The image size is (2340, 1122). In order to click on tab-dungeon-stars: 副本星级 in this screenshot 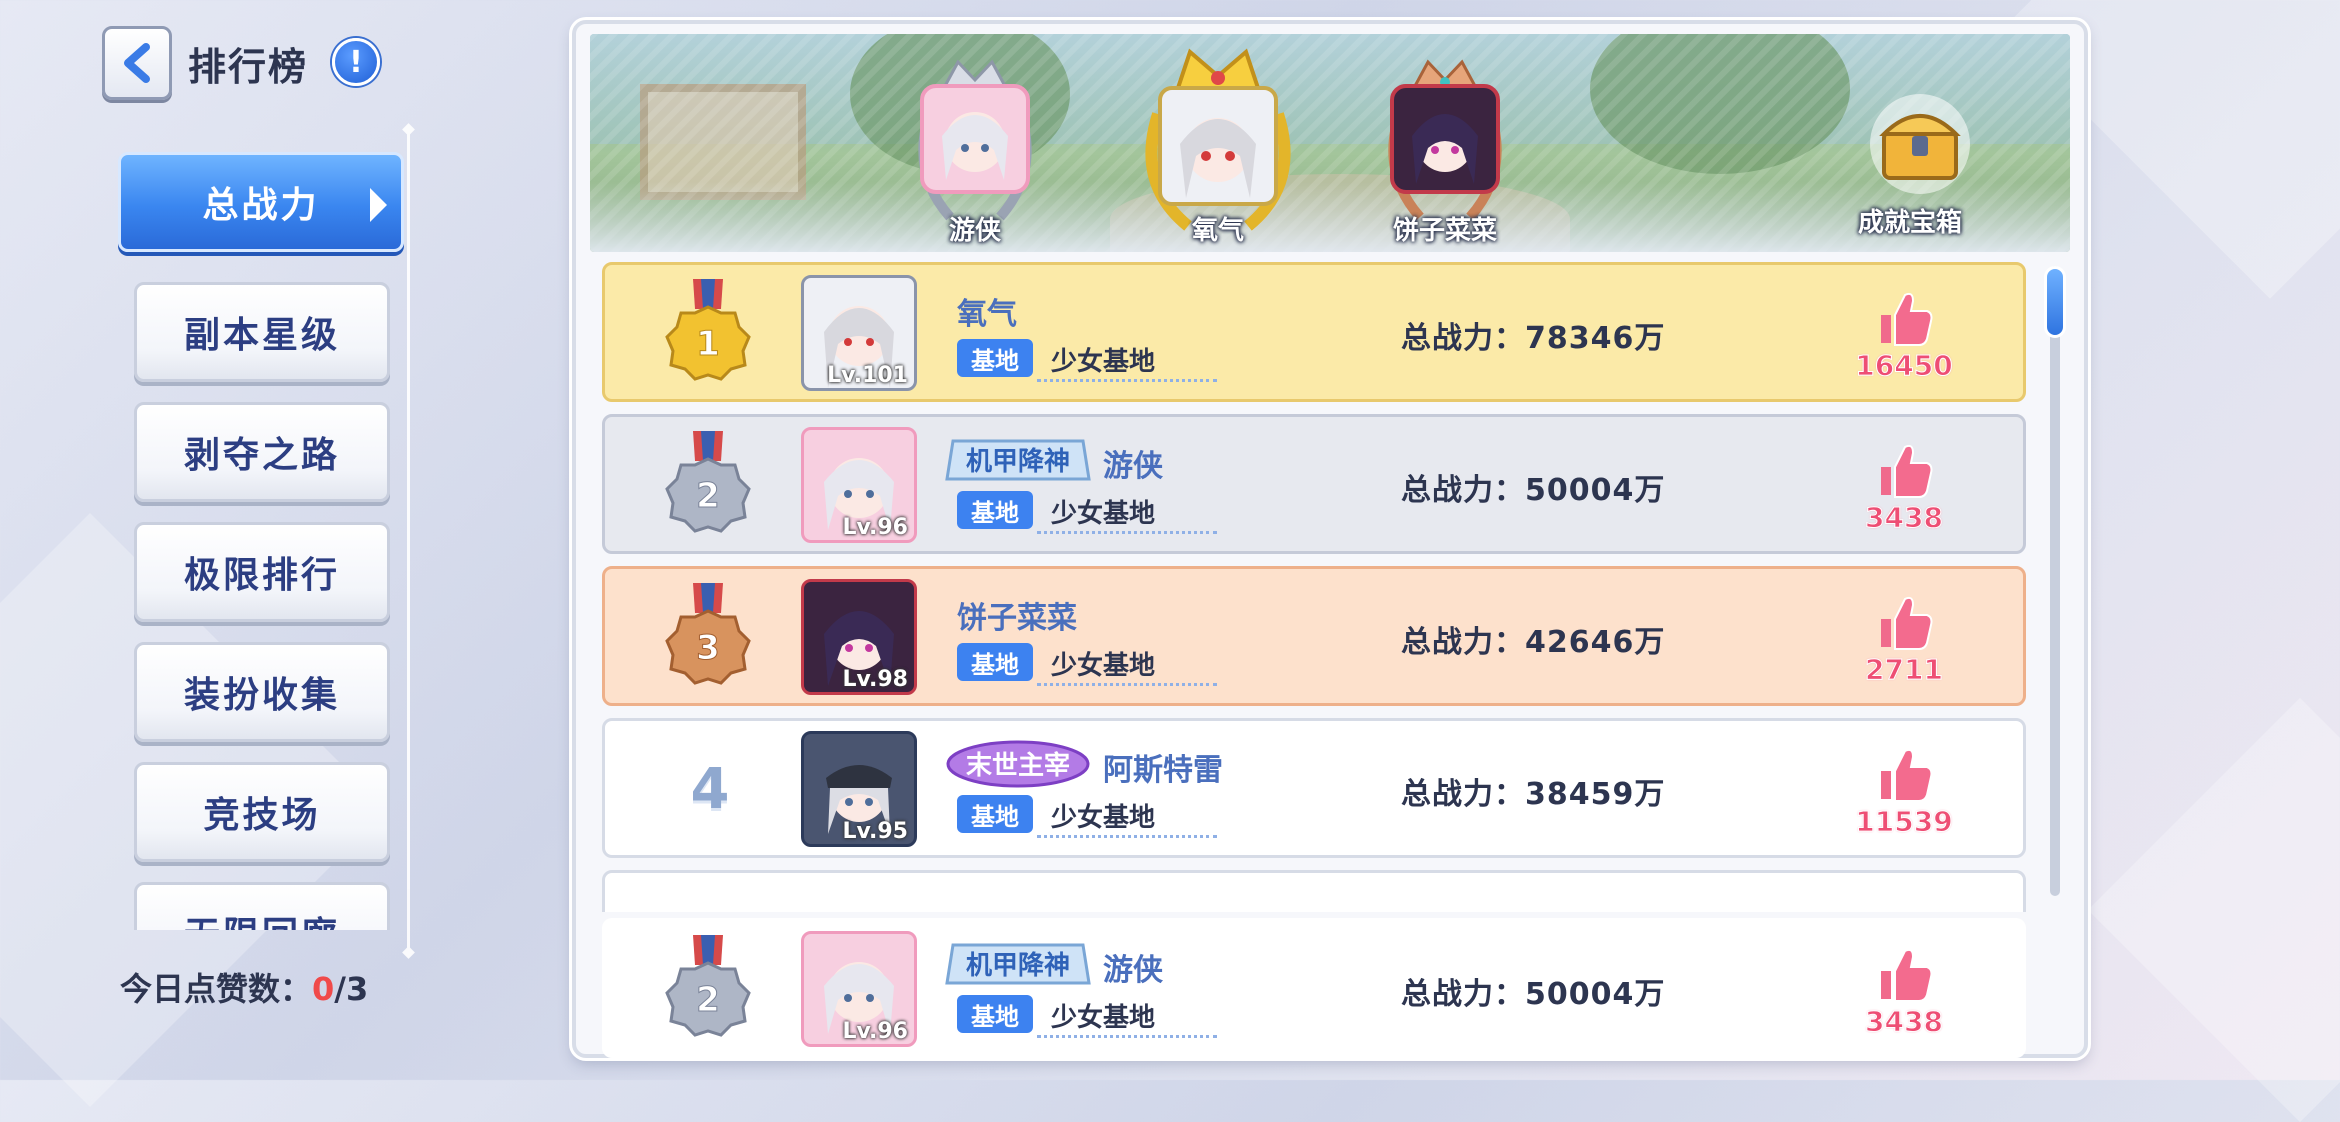, I will do `click(262, 332)`.